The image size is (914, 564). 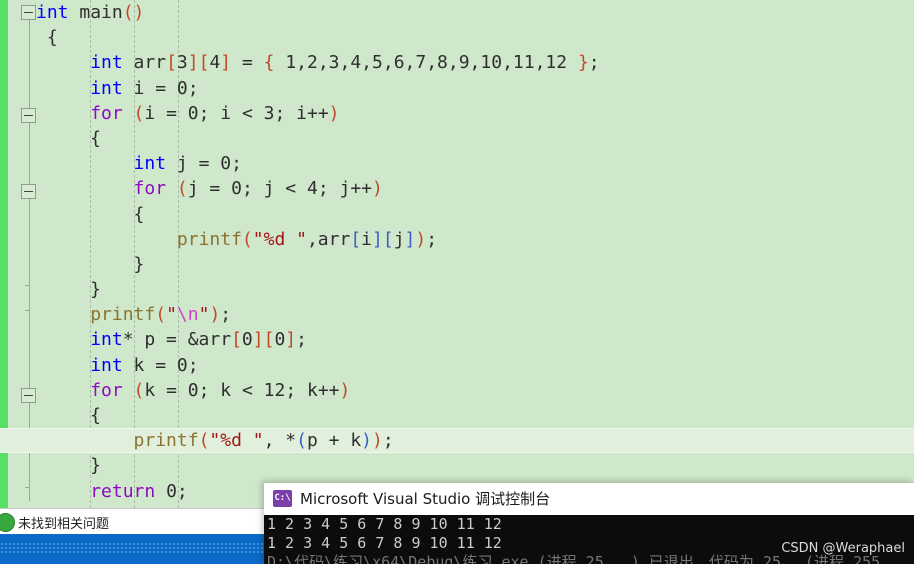 What do you see at coordinates (475, 239) in the screenshot?
I see `code-line: printf("%d ",arr[i][j]);` at bounding box center [475, 239].